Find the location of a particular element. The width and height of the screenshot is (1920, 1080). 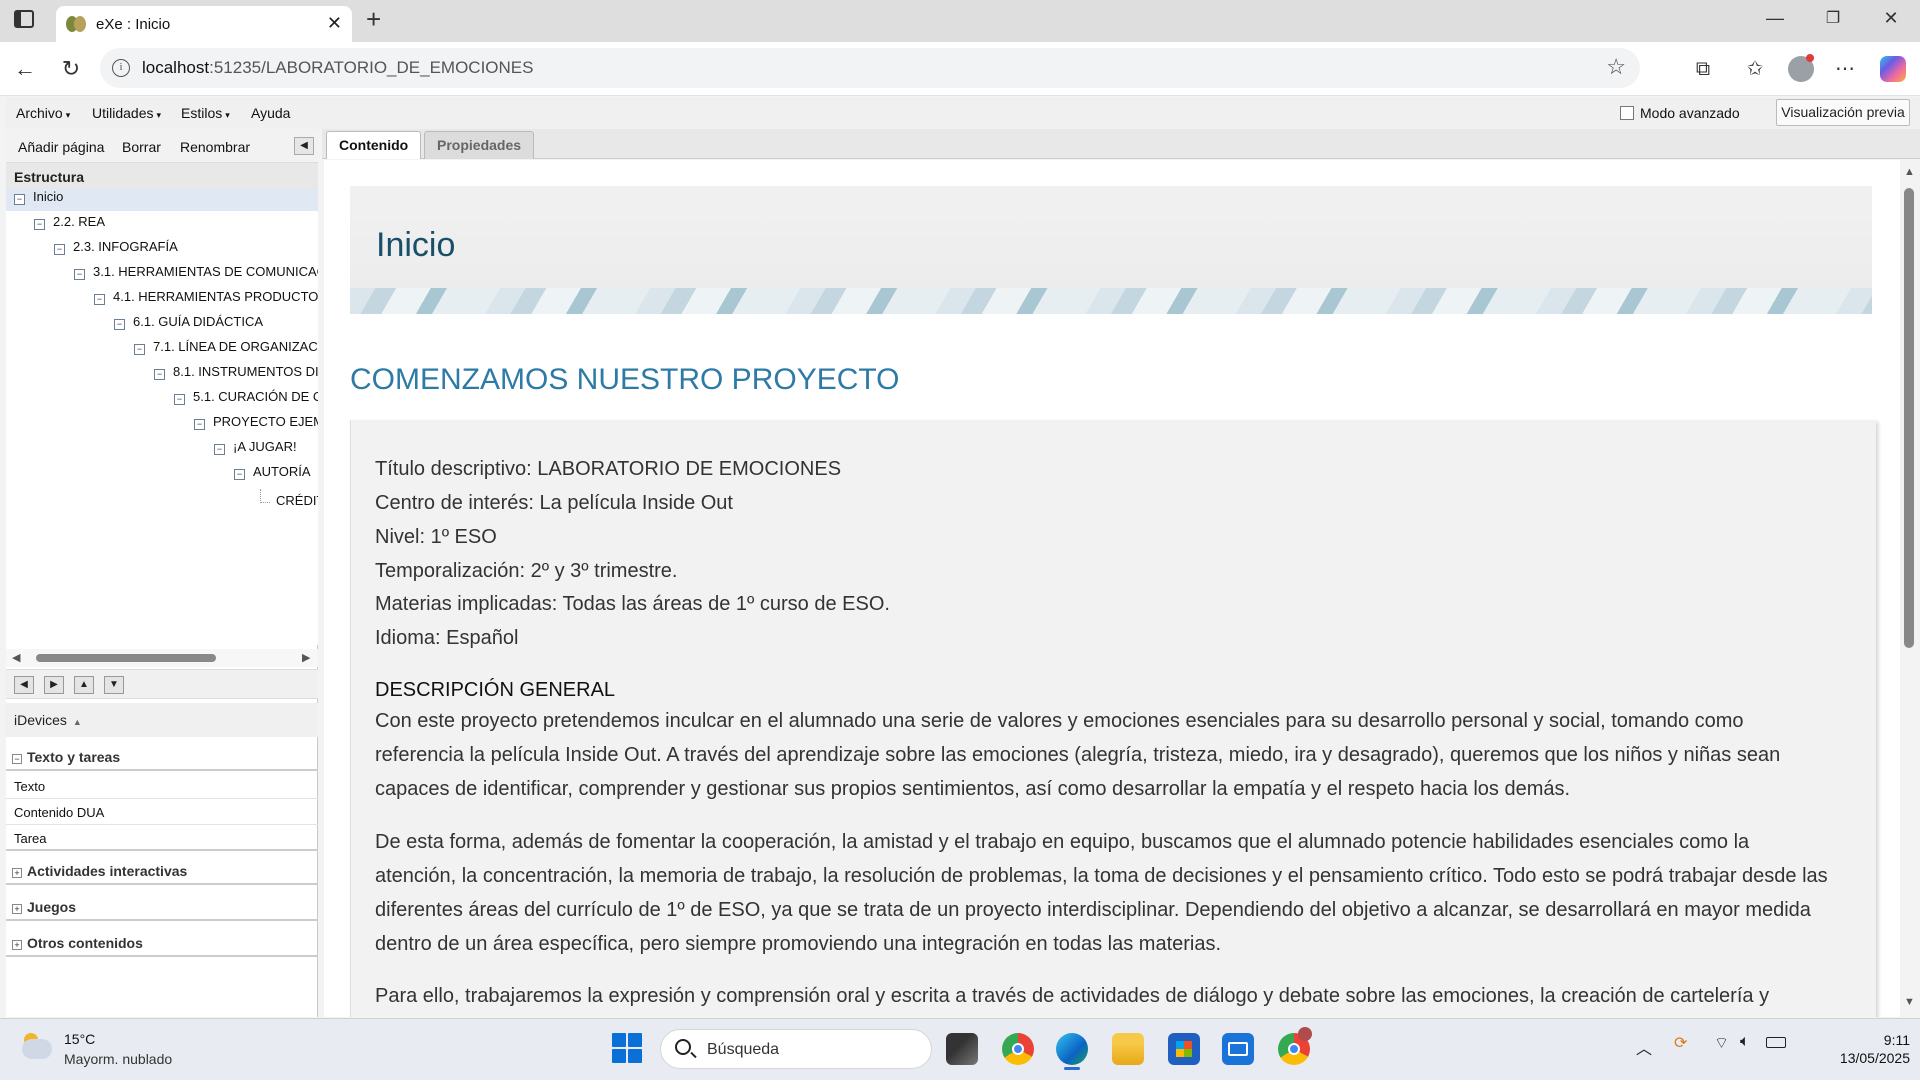

tree-node: CRÉDIT is located at coordinates (289, 500).